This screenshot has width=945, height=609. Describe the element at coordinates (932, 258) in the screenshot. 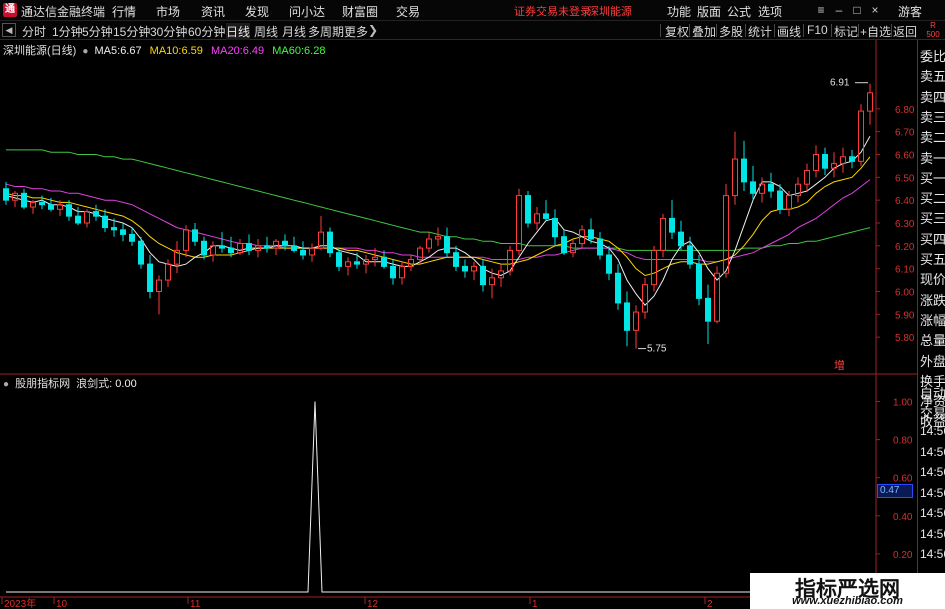

I see `side-item-10: 买五` at that location.